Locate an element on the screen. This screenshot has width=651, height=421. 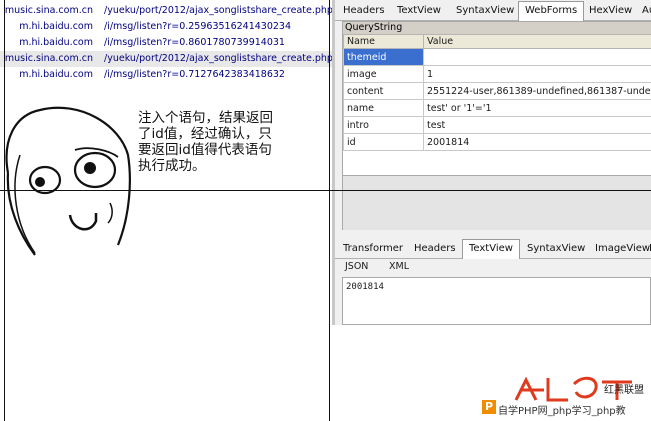
note-line: 了id值，经过确认，只 is located at coordinates (205, 134).